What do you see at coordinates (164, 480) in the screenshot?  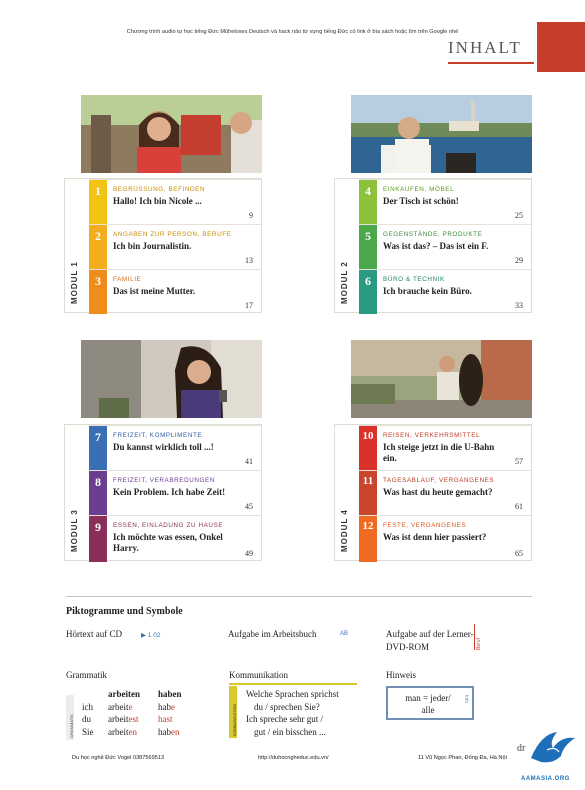 I see `lesson-topic: Freizeit, Verabredungen` at bounding box center [164, 480].